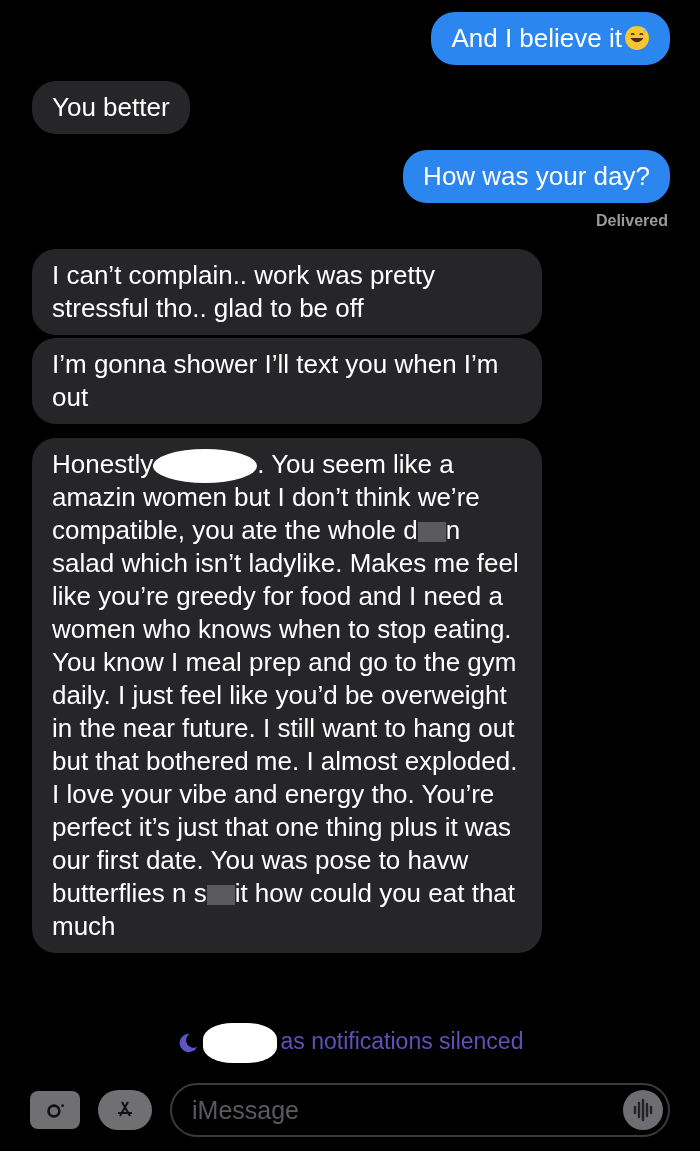 The image size is (700, 1151). What do you see at coordinates (125, 1110) in the screenshot?
I see `app-store-button` at bounding box center [125, 1110].